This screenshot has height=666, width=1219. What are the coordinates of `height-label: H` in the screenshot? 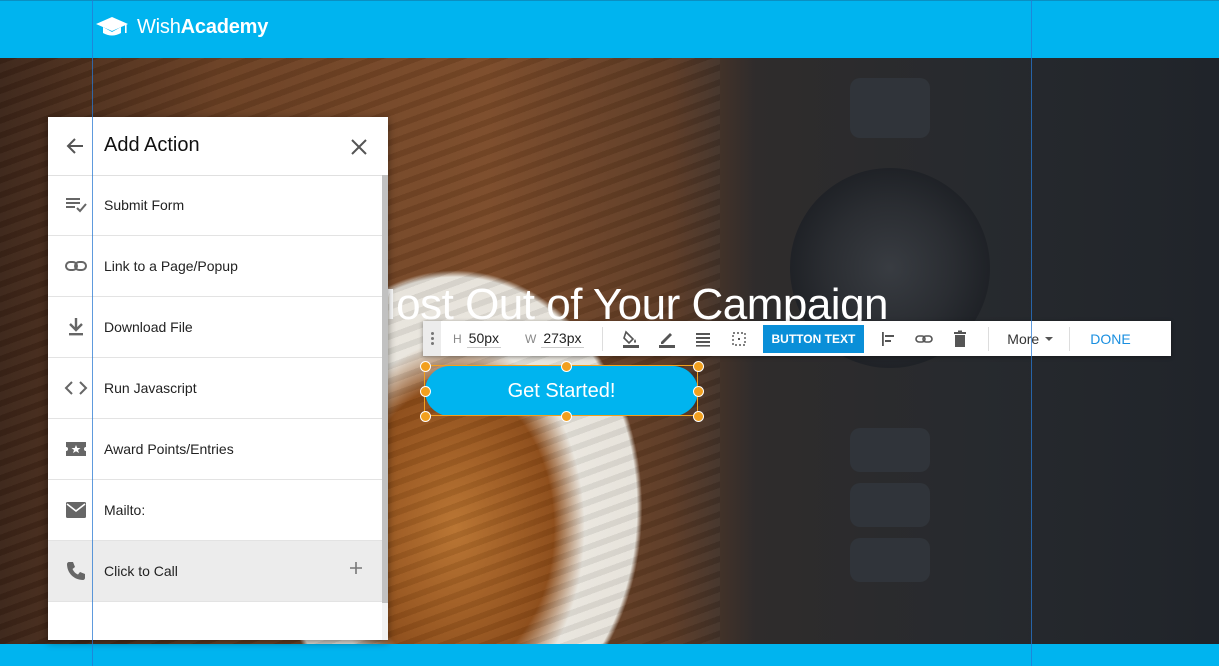 It's located at (457, 338).